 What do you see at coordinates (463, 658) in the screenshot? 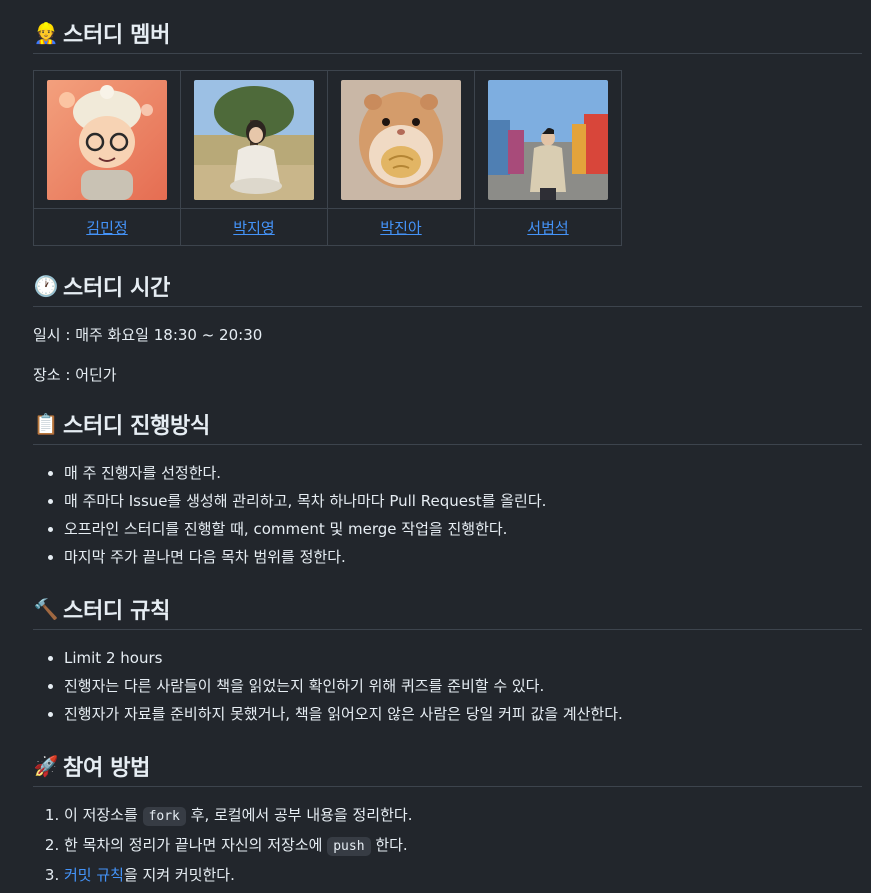
I see `list-item: Limit 2 hours` at bounding box center [463, 658].